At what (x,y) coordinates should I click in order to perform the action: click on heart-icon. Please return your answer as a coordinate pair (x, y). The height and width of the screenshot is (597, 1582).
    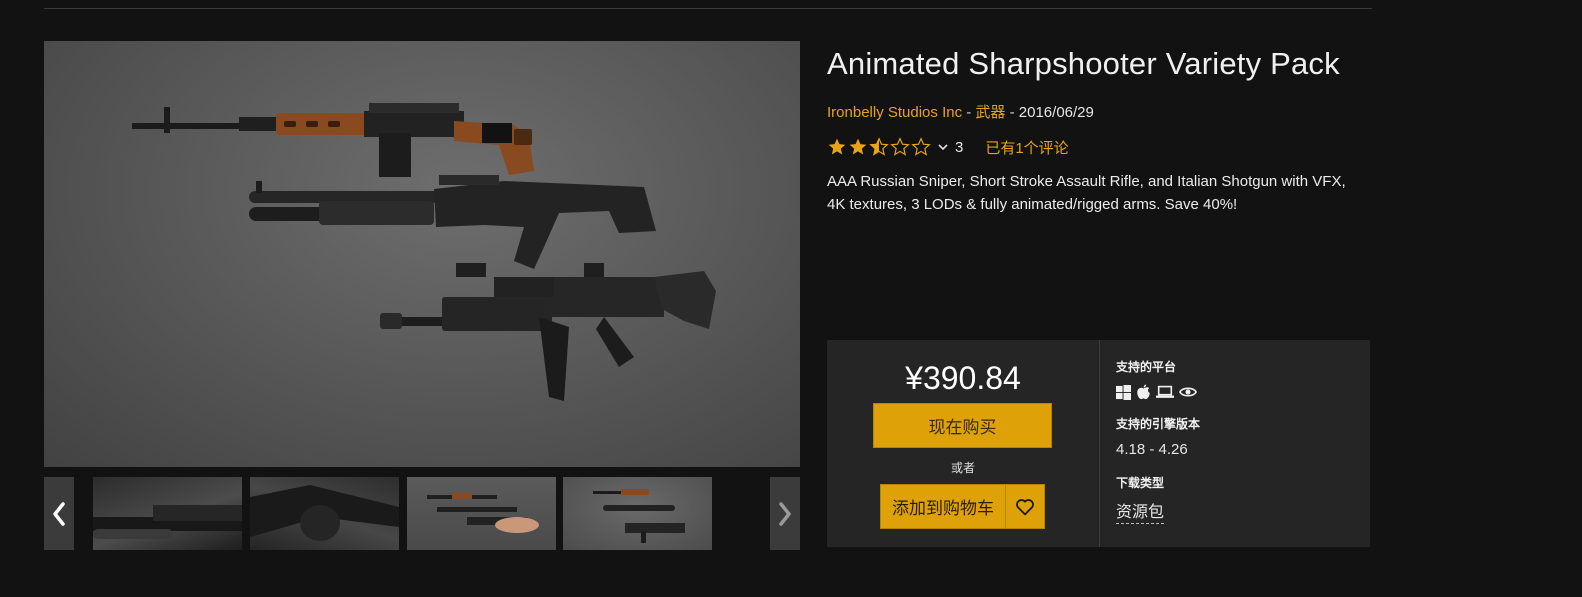
    Looking at the image, I should click on (1025, 506).